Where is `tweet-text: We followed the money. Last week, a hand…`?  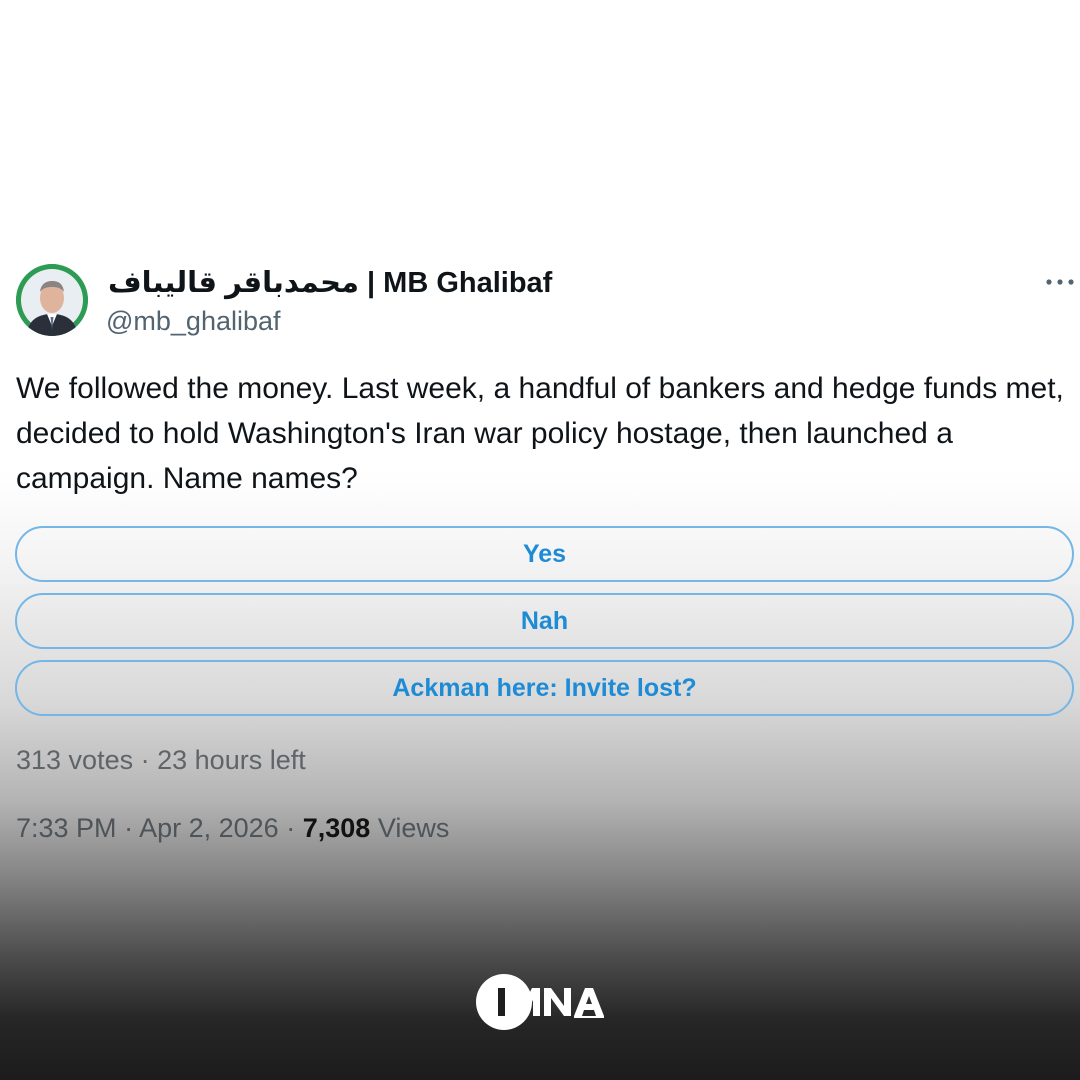 tweet-text: We followed the money. Last week, a hand… is located at coordinates (540, 433).